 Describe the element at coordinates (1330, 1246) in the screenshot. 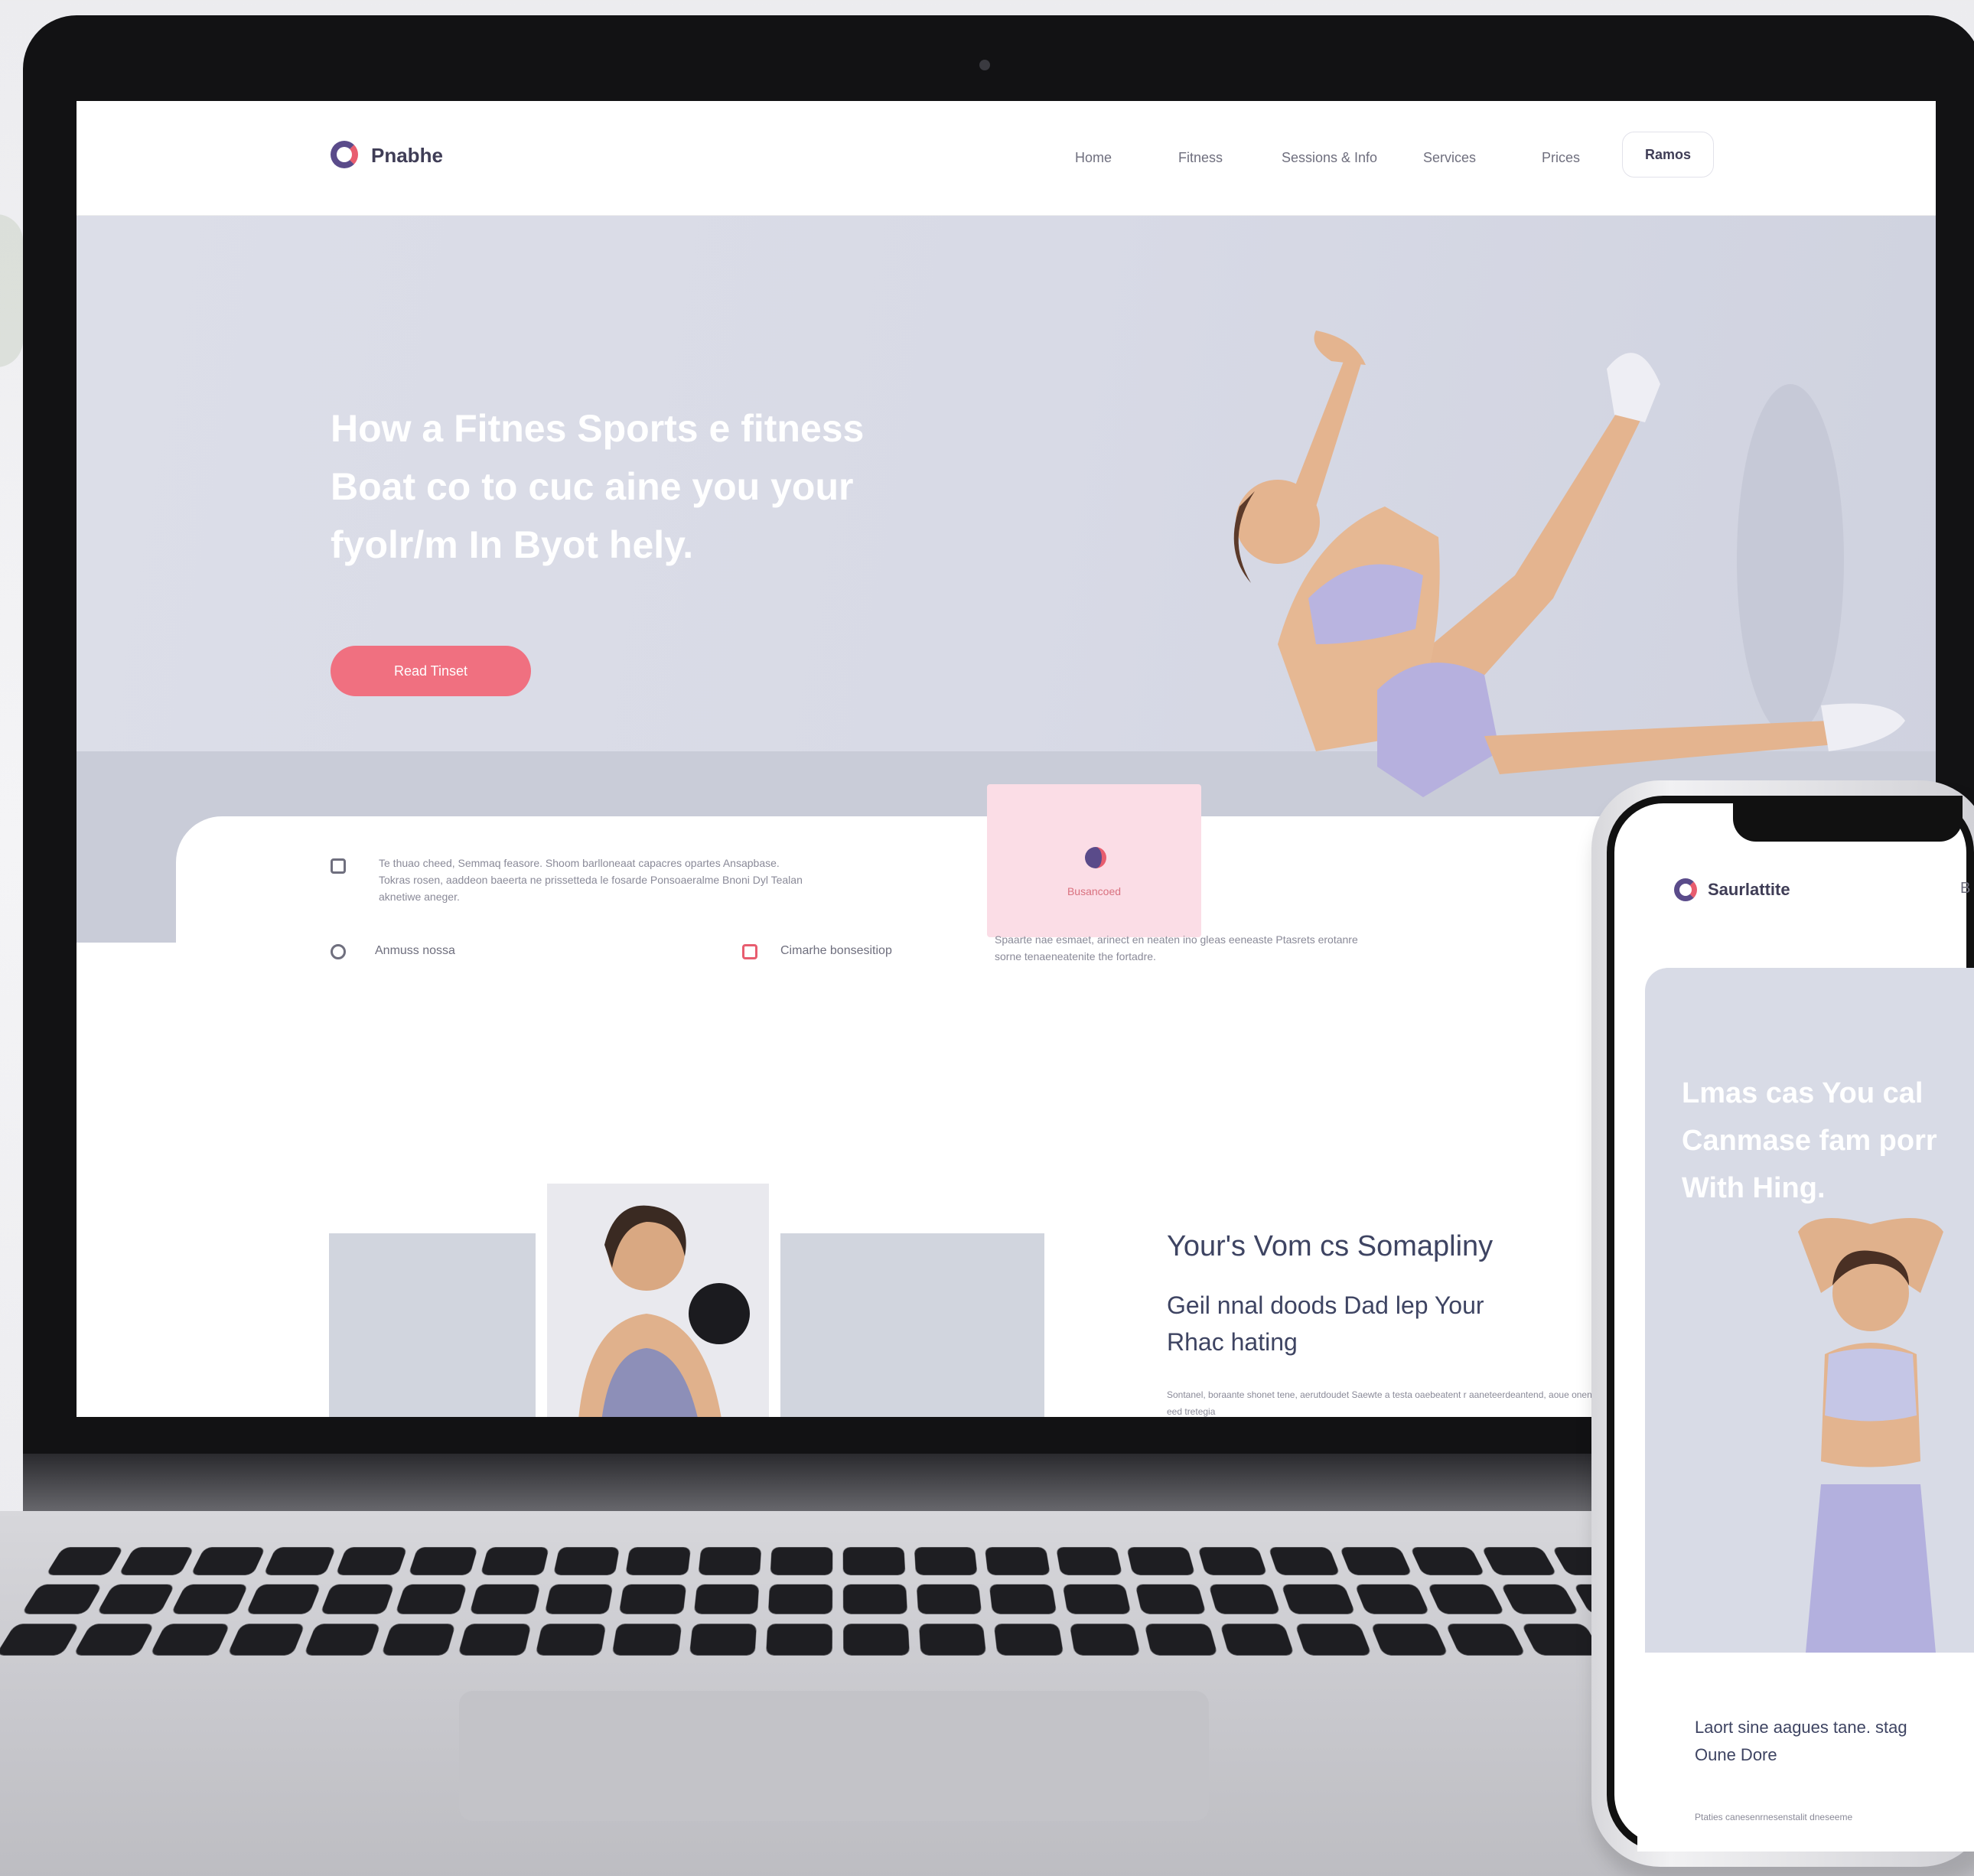

I see `section-heading: Your's Vom cs Somapliny` at that location.